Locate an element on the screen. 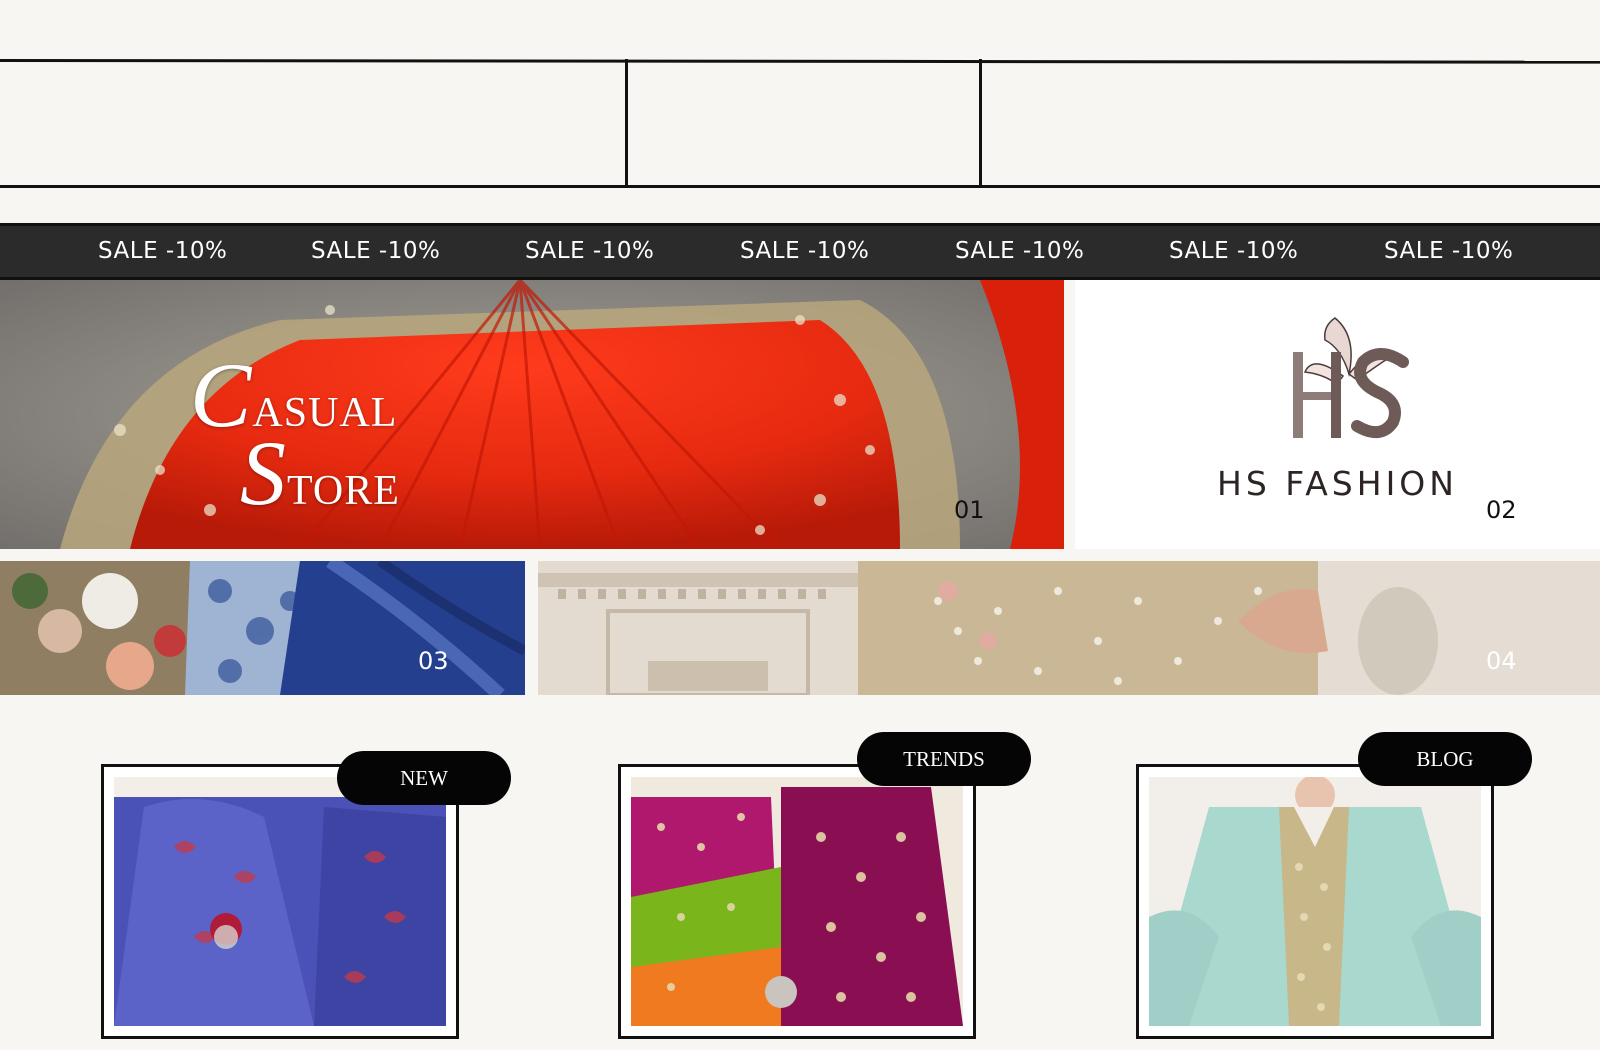 This screenshot has width=1600, height=1050. tile-number: 02 is located at coordinates (1501, 510).